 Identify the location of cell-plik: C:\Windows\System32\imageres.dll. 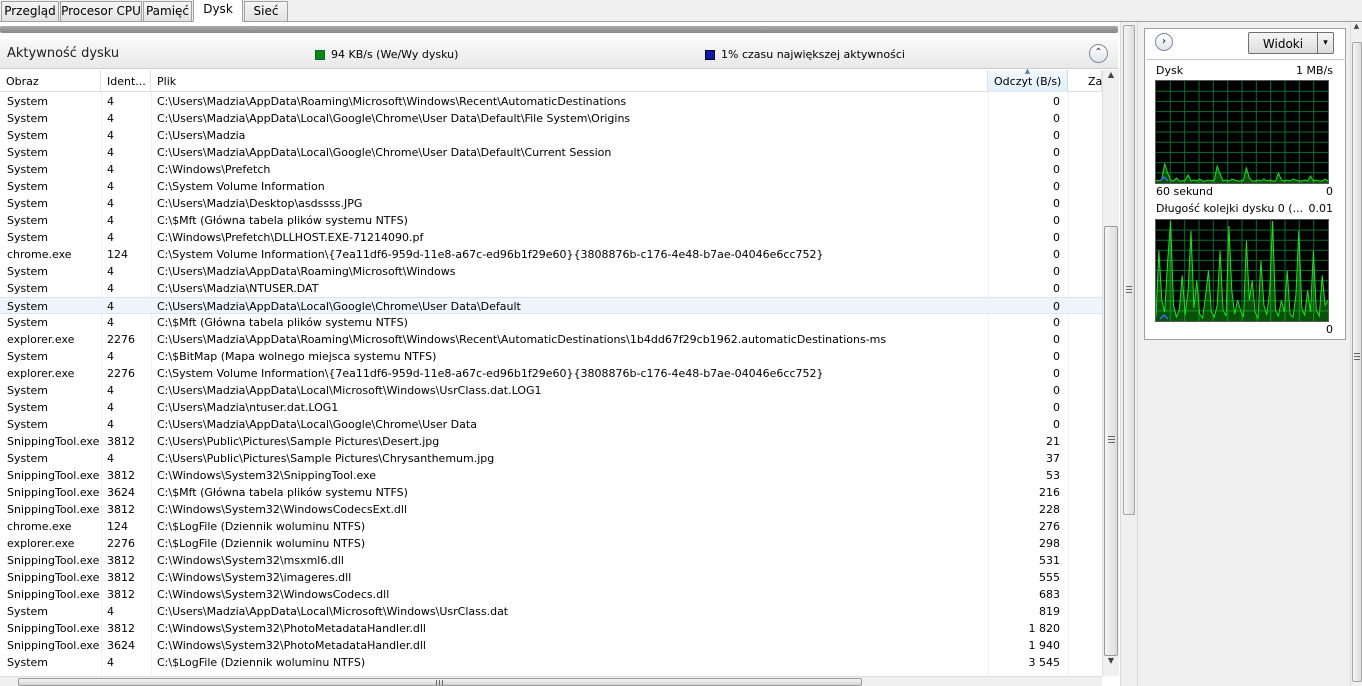
(254, 577).